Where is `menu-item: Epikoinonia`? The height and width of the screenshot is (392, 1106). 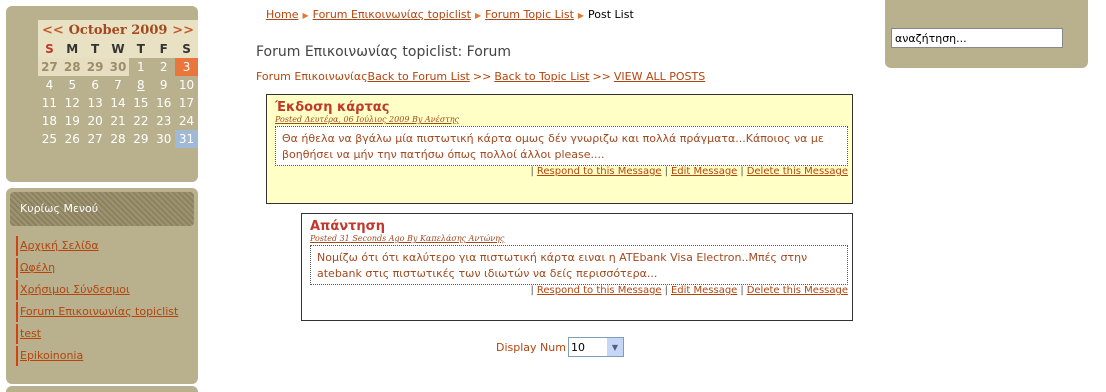
menu-item: Epikoinonia is located at coordinates (107, 356).